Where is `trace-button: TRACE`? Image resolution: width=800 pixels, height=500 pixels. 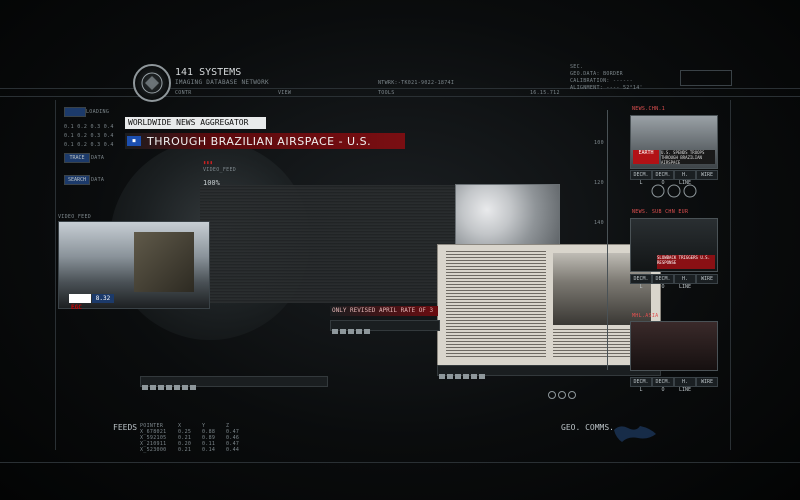
trace-button: TRACE is located at coordinates (77, 158).